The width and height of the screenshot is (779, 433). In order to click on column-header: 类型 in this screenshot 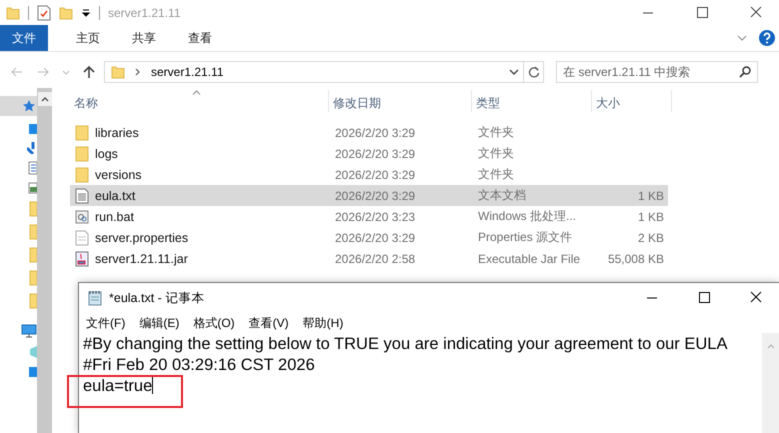, I will do `click(532, 101)`.